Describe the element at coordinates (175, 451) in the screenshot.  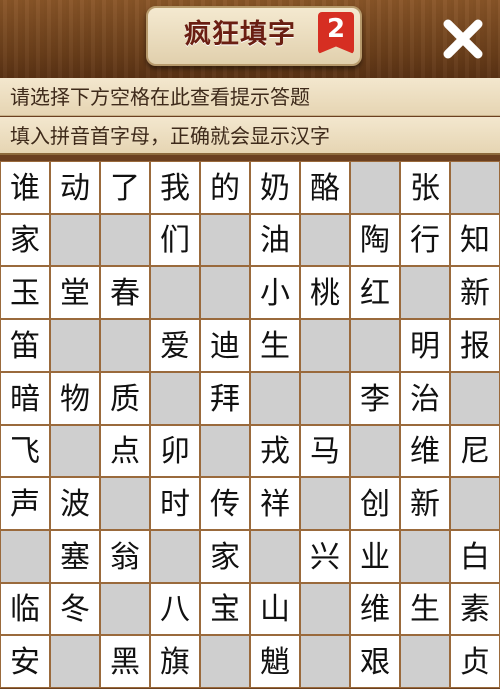
I see `grid-cell-filled: 卯` at that location.